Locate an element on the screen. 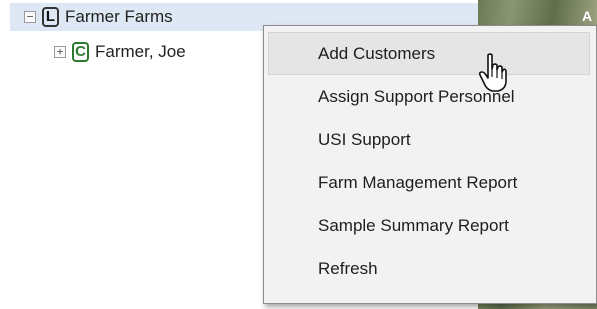 Image resolution: width=597 pixels, height=309 pixels. menu-item-add-customers: Add Customers is located at coordinates (429, 53).